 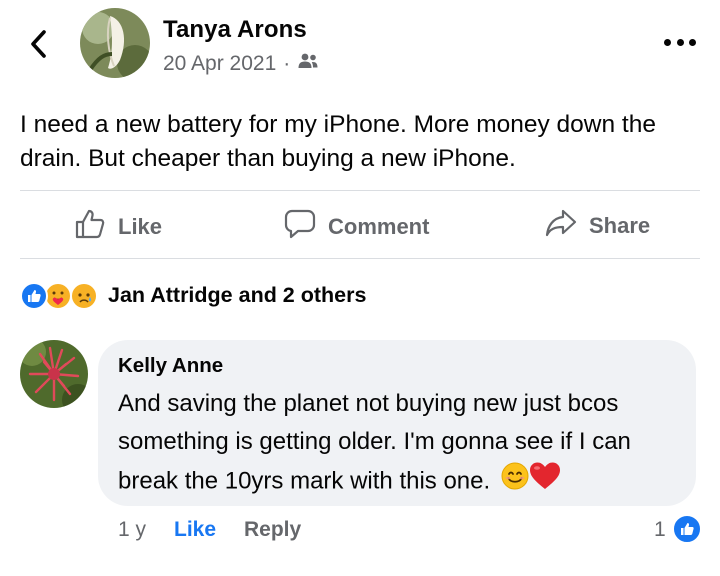 I want to click on author-avatar, so click(x=115, y=43).